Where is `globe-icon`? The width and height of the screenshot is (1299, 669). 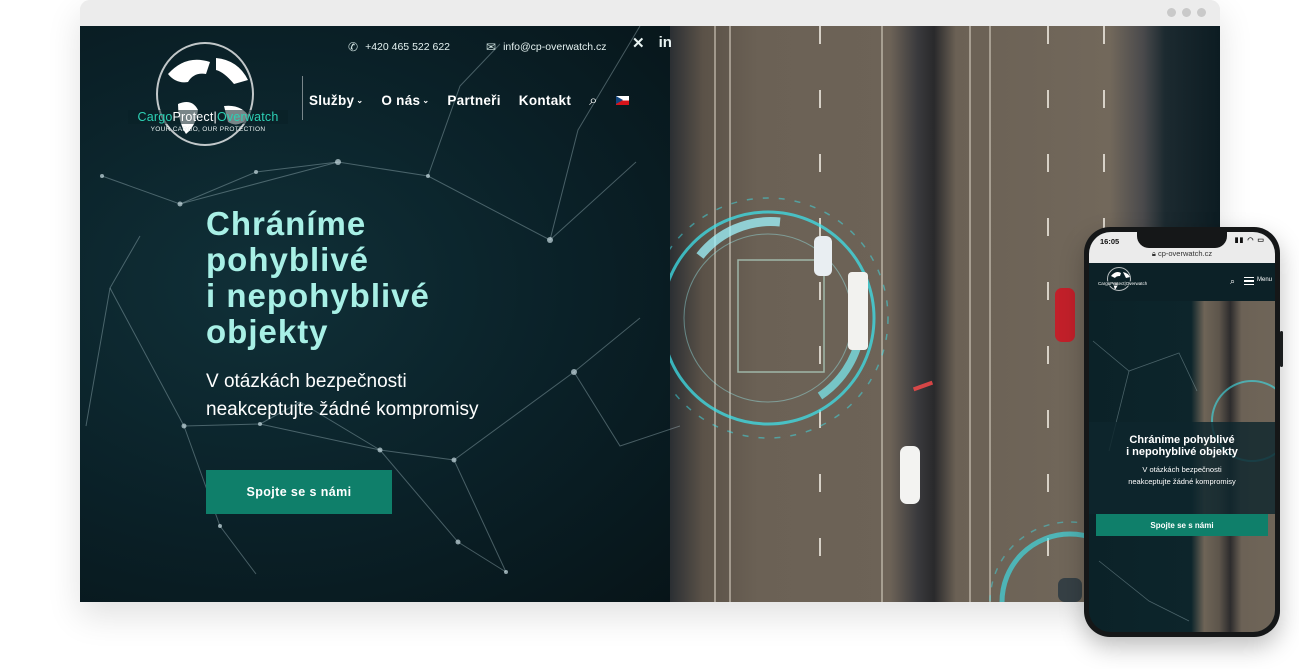
globe-icon is located at coordinates (1119, 279).